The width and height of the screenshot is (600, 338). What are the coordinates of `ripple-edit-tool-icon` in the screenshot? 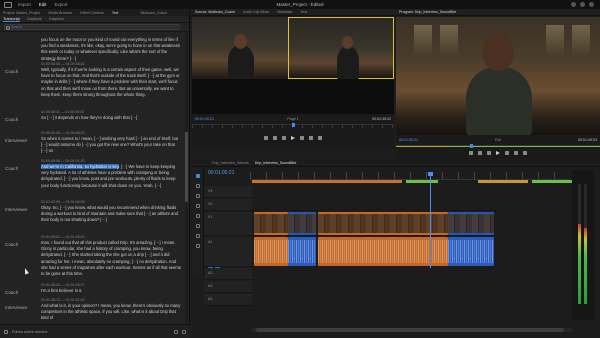 It's located at (198, 196).